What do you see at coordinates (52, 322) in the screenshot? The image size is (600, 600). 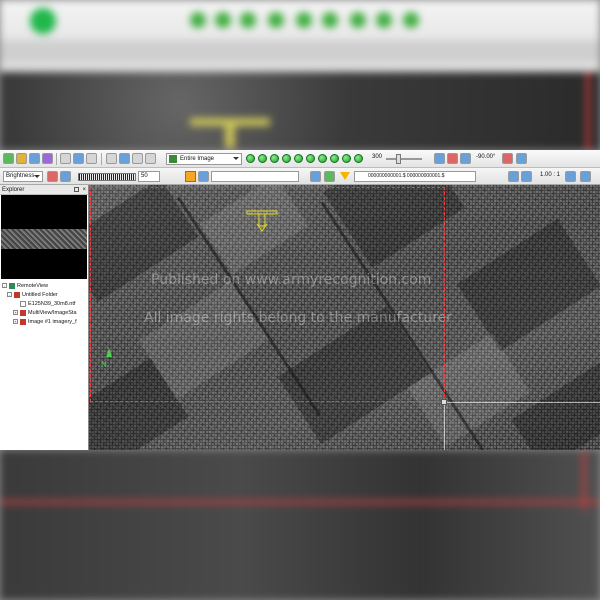 I see `tree-node-label: Image #1 imagery_f` at bounding box center [52, 322].